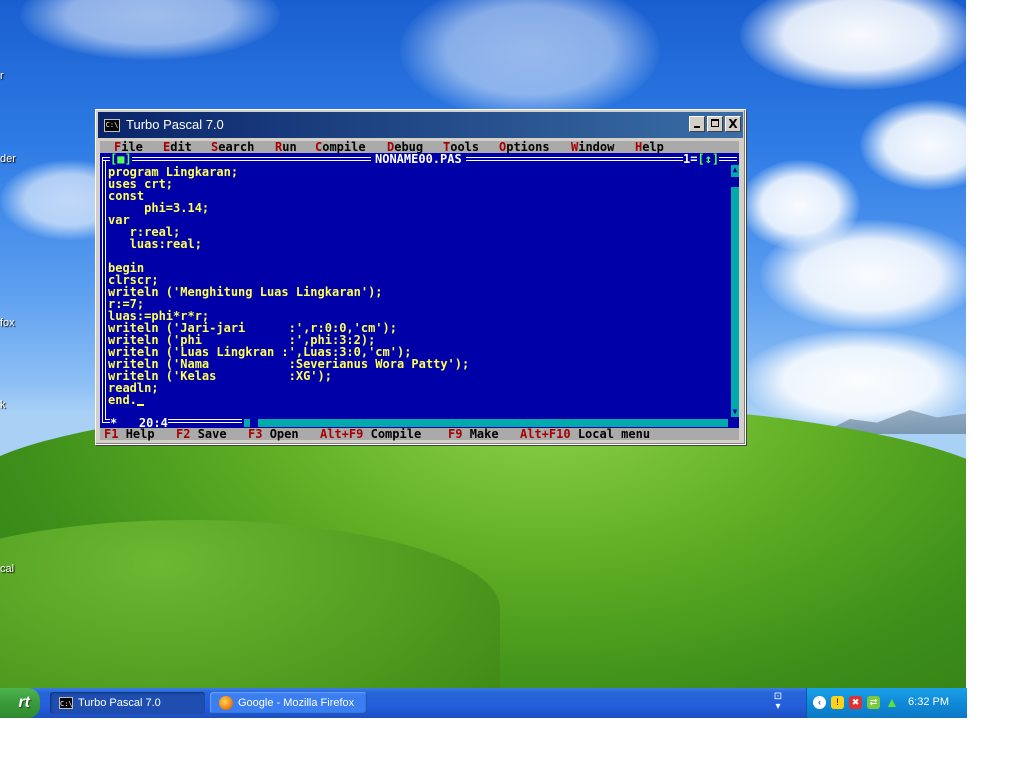 This screenshot has width=1024, height=768. What do you see at coordinates (2, 76) in the screenshot?
I see `desktop-icon-label: r` at bounding box center [2, 76].